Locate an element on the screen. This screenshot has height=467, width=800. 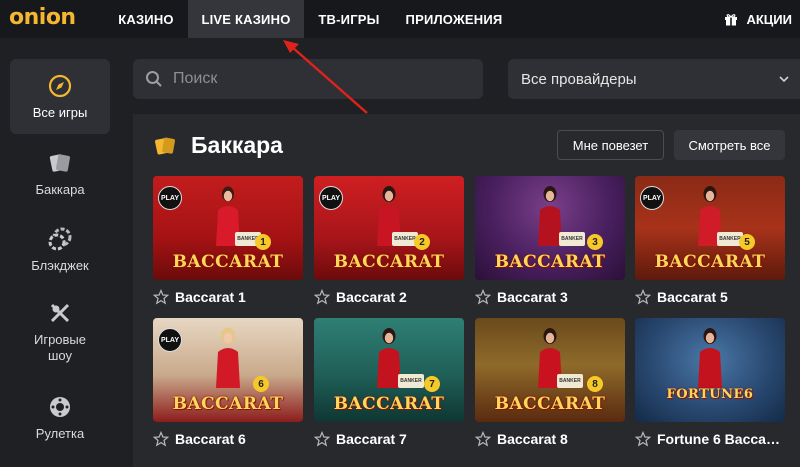
nav-casino: КАЗИНО is located at coordinates (146, 19).